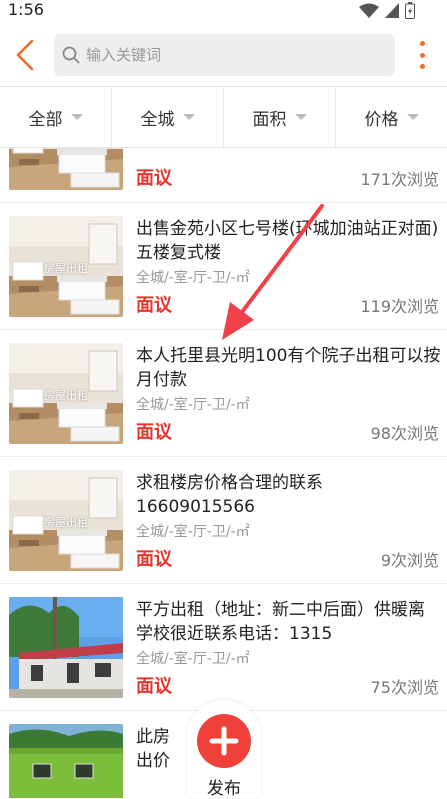 The image size is (447, 799). What do you see at coordinates (399, 306) in the screenshot?
I see `listing-views: 119次浏览` at bounding box center [399, 306].